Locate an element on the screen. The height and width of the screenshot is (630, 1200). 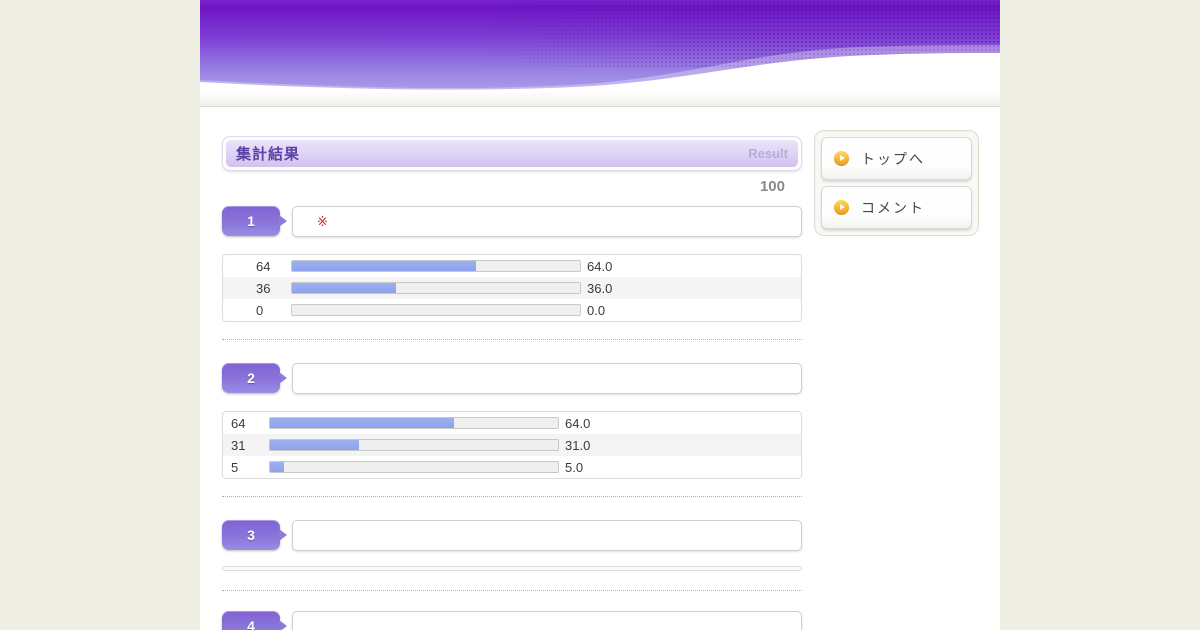
row-count: 5 is located at coordinates (235, 467).